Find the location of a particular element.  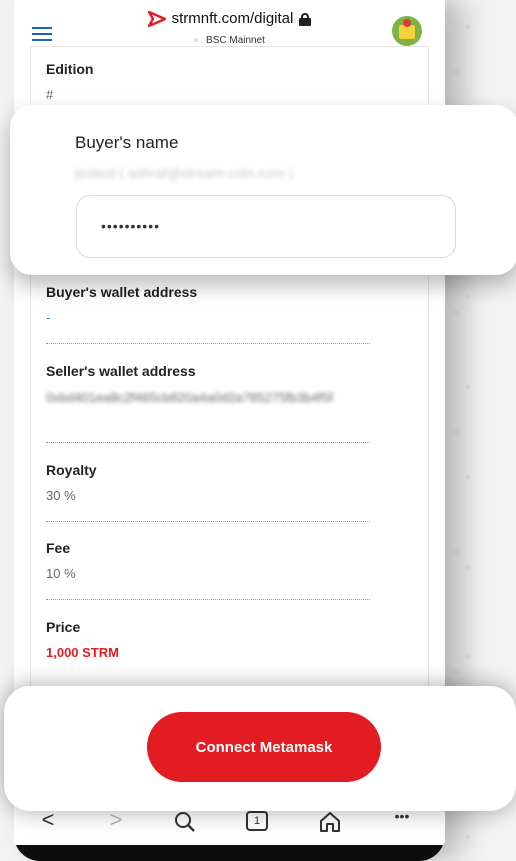

lock-icon is located at coordinates (305, 19).